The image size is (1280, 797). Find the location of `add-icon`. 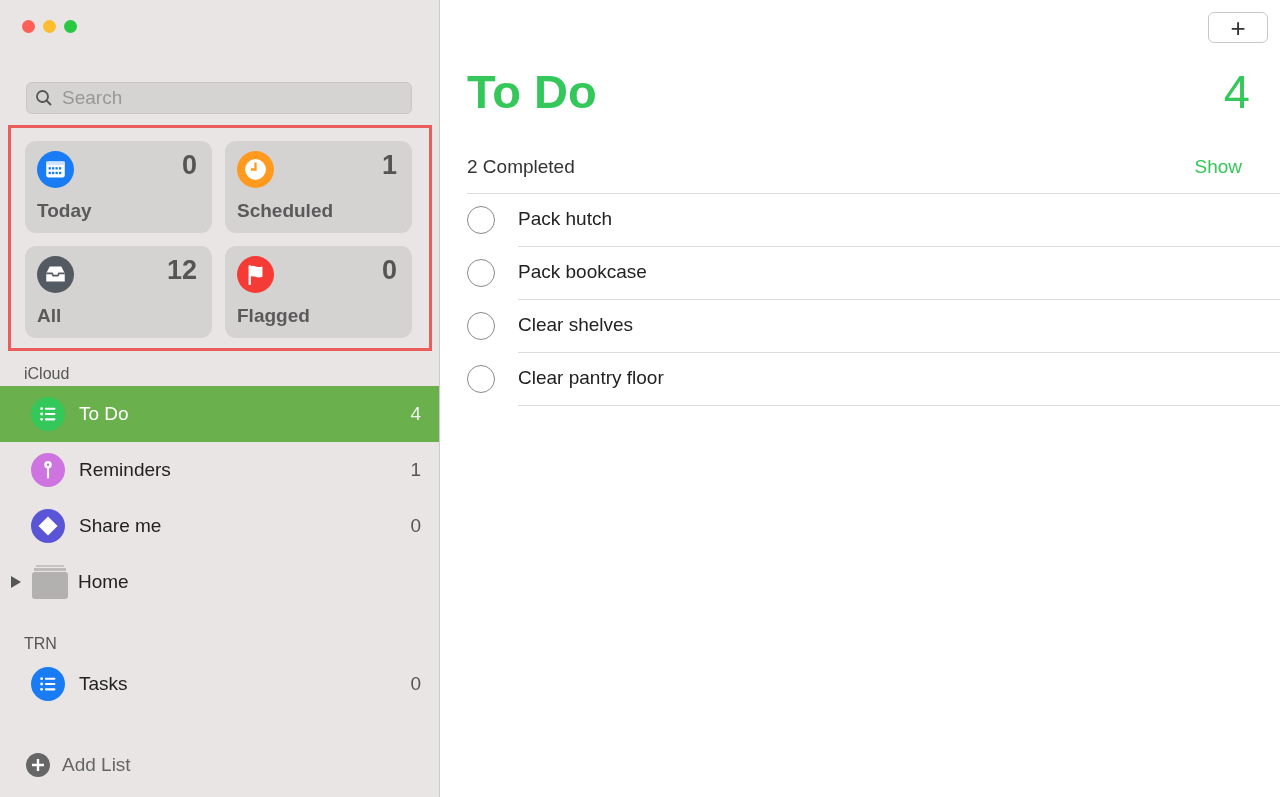

add-icon is located at coordinates (38, 764).